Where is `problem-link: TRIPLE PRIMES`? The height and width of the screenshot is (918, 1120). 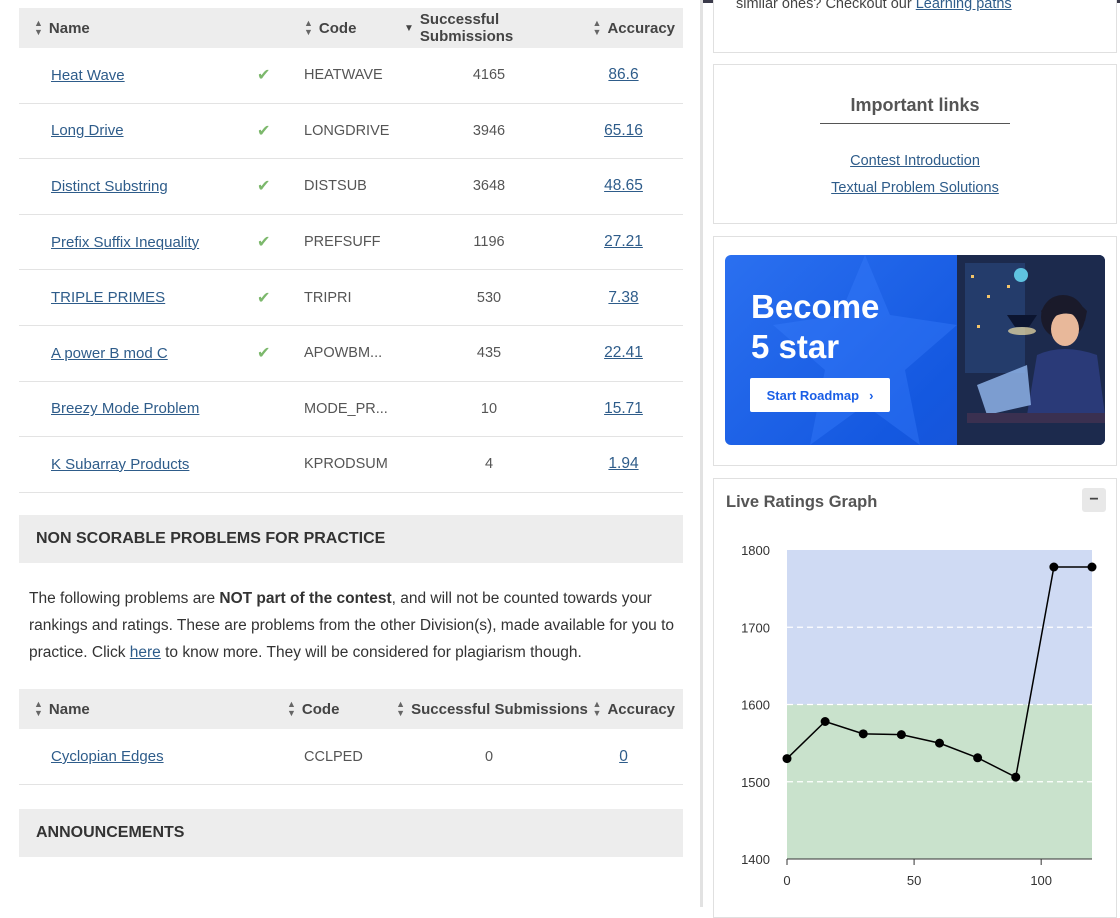 problem-link: TRIPLE PRIMES is located at coordinates (108, 297).